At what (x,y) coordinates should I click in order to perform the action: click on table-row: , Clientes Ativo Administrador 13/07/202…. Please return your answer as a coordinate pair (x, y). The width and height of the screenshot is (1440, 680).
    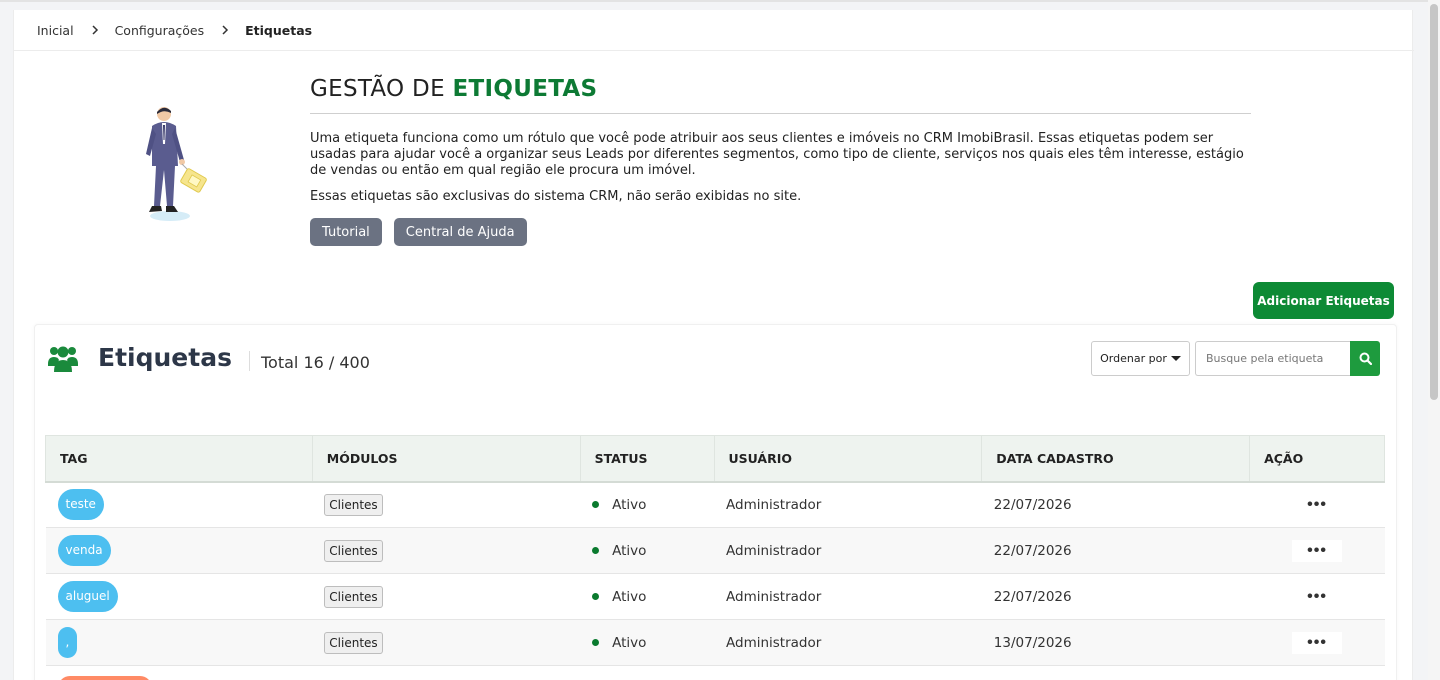
    Looking at the image, I should click on (715, 642).